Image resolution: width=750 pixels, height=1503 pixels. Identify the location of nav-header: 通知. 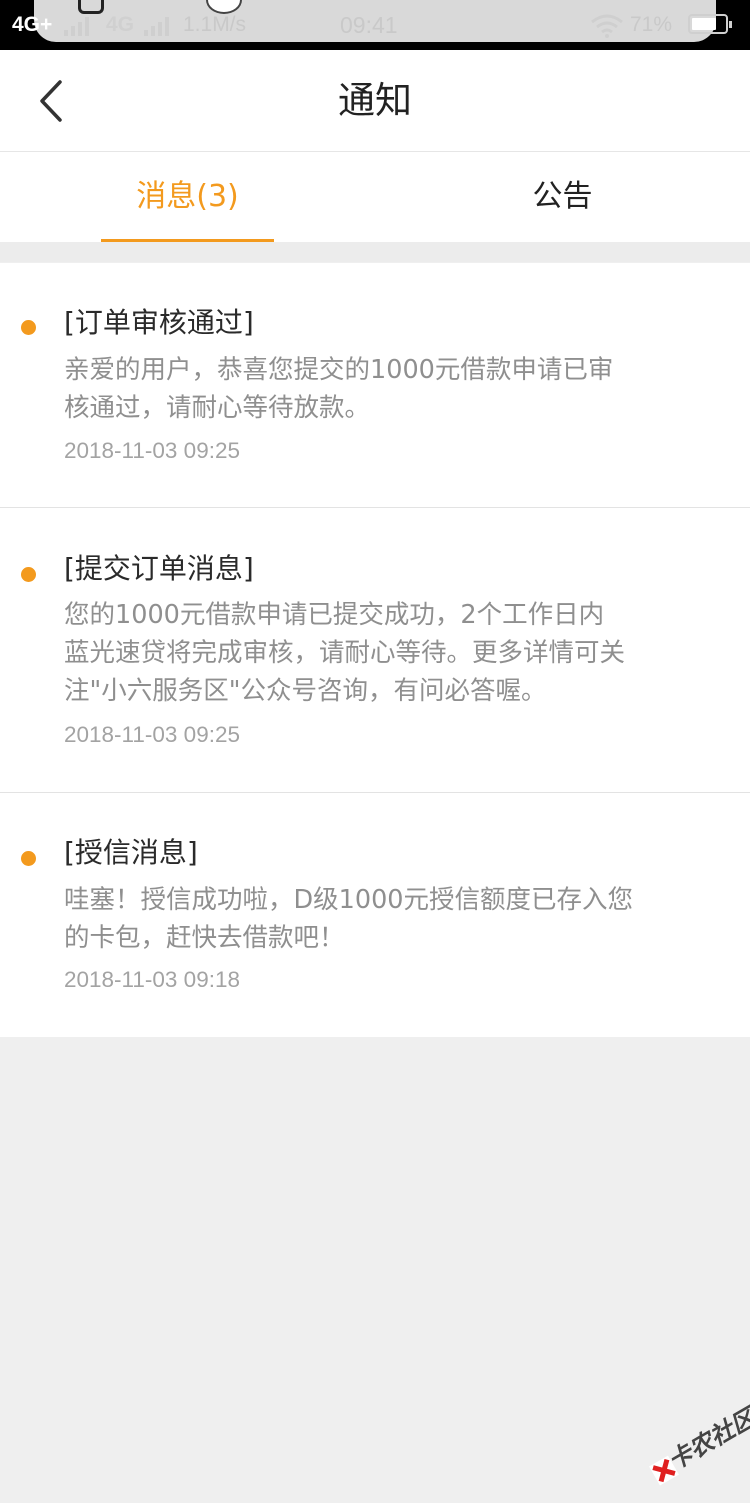
(375, 101).